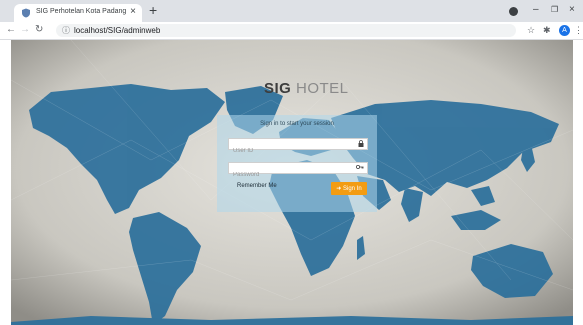 Image resolution: width=583 pixels, height=325 pixels. I want to click on password-field, so click(298, 171).